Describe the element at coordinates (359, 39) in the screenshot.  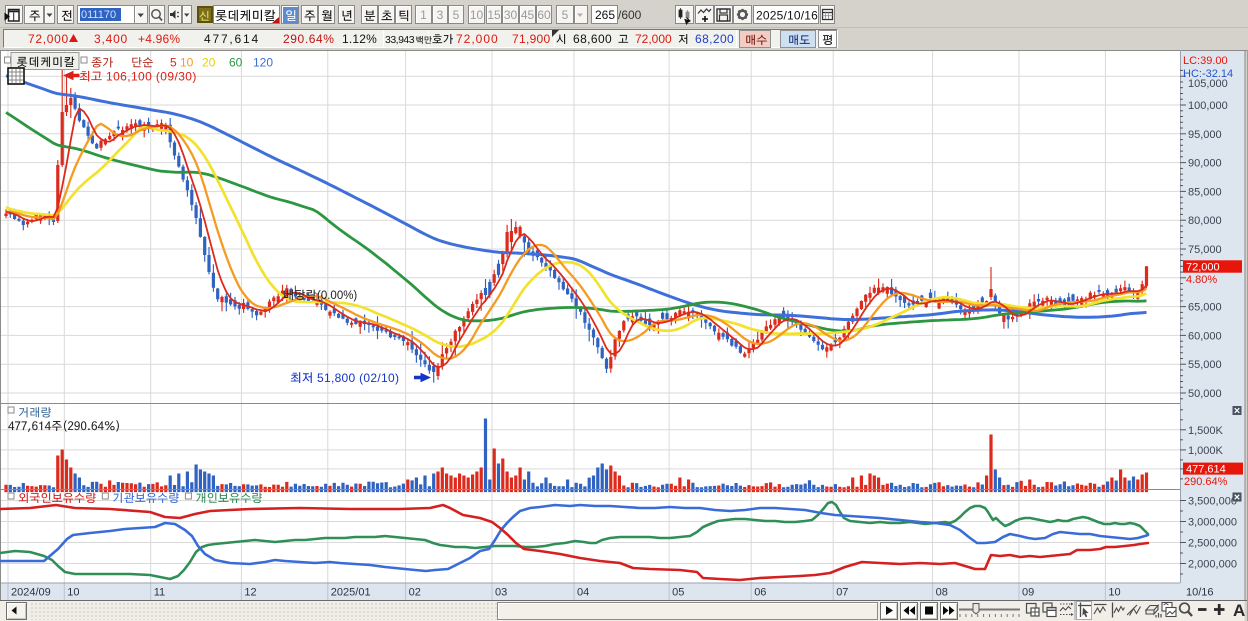
I see `svg-text: 1.12%` at that location.